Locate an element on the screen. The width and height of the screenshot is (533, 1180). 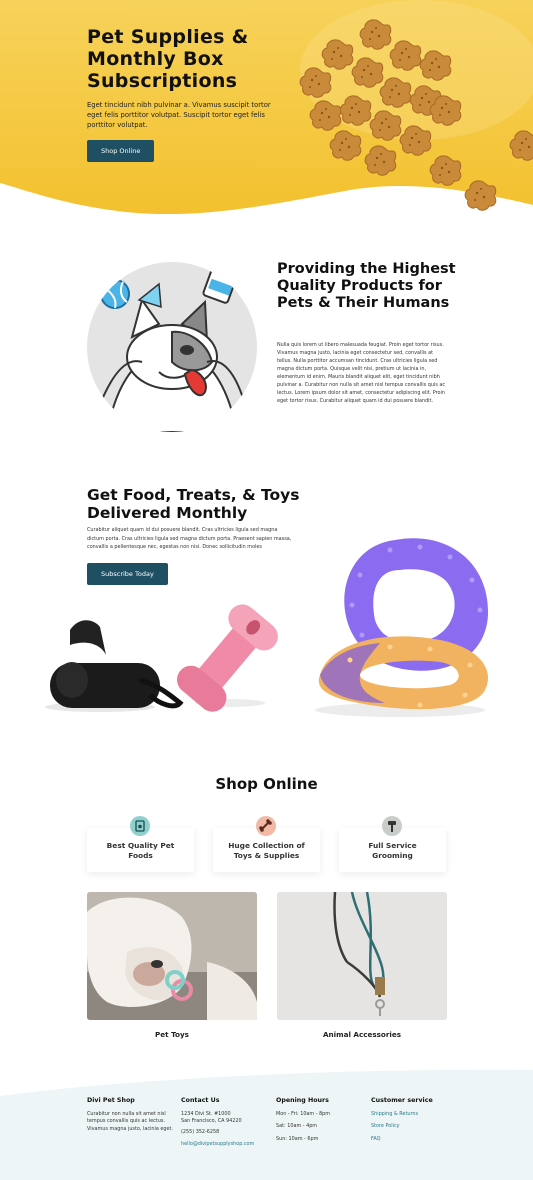
footer-service-heading: Customer service is located at coordinates (402, 1100).